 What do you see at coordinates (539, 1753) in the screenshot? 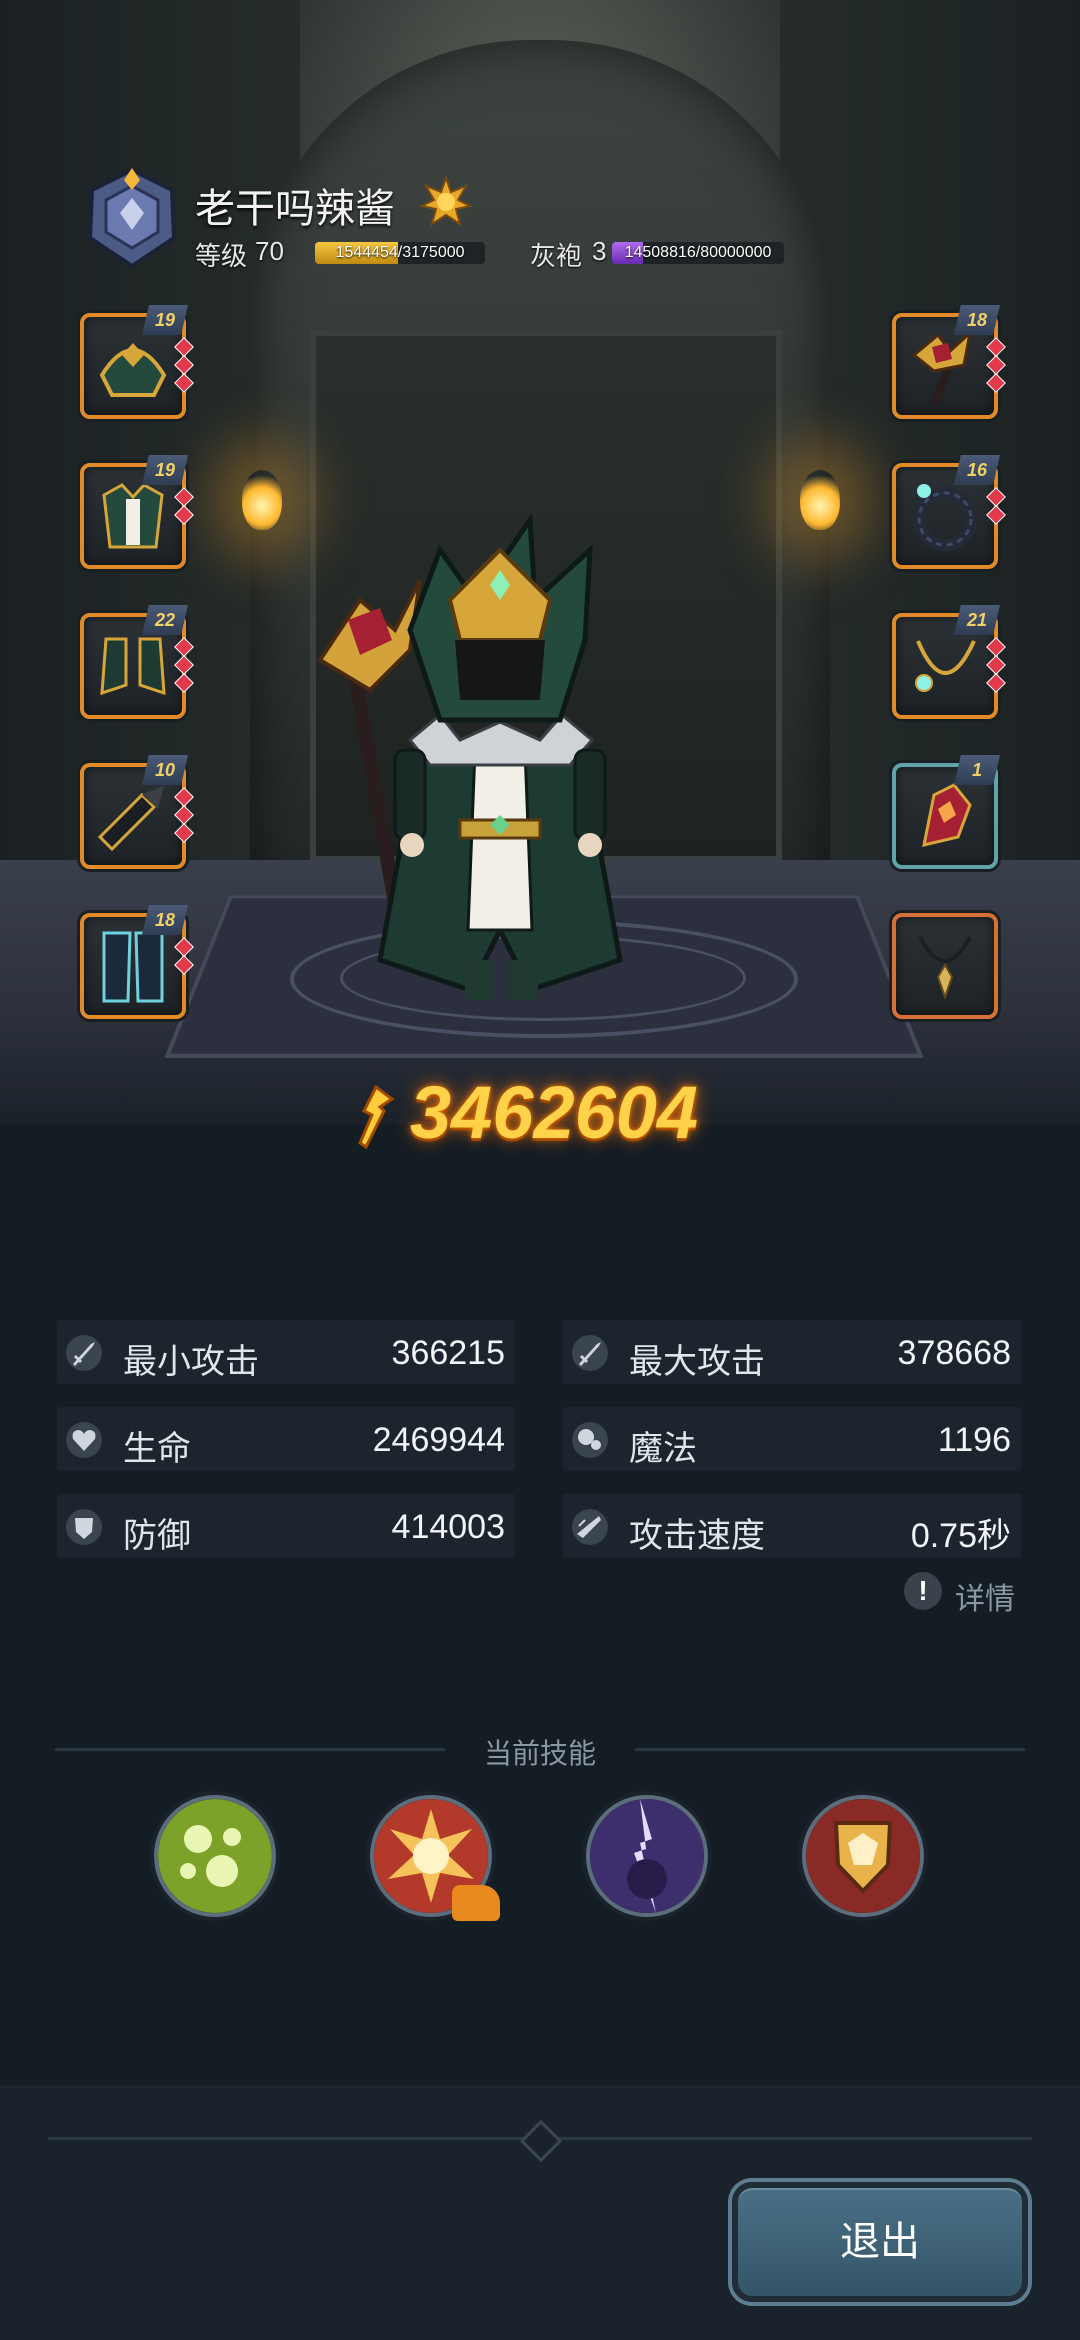
I see `skills-title: 当前技能` at bounding box center [539, 1753].